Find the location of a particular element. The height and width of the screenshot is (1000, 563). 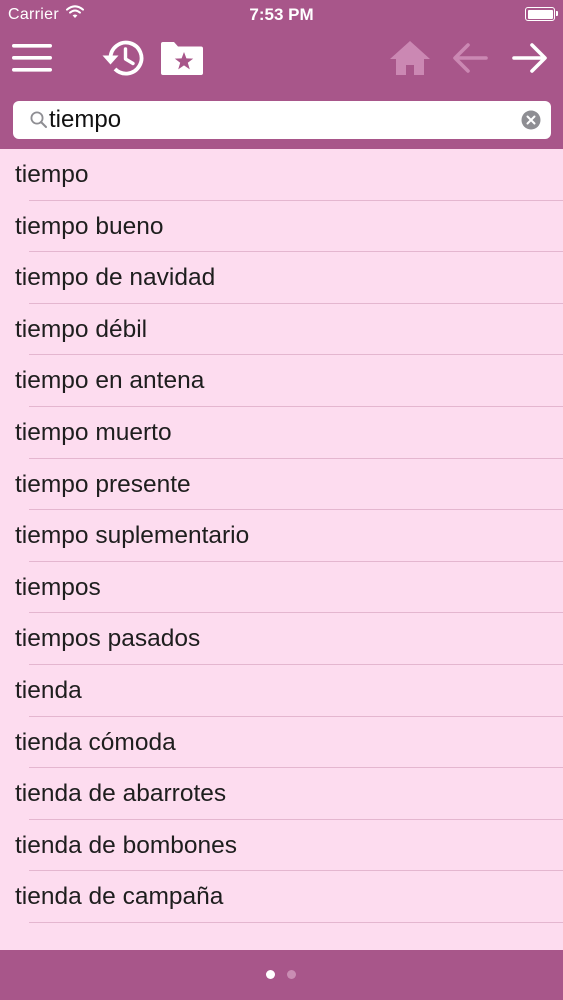

status-time: 7:53 PM is located at coordinates (281, 14).